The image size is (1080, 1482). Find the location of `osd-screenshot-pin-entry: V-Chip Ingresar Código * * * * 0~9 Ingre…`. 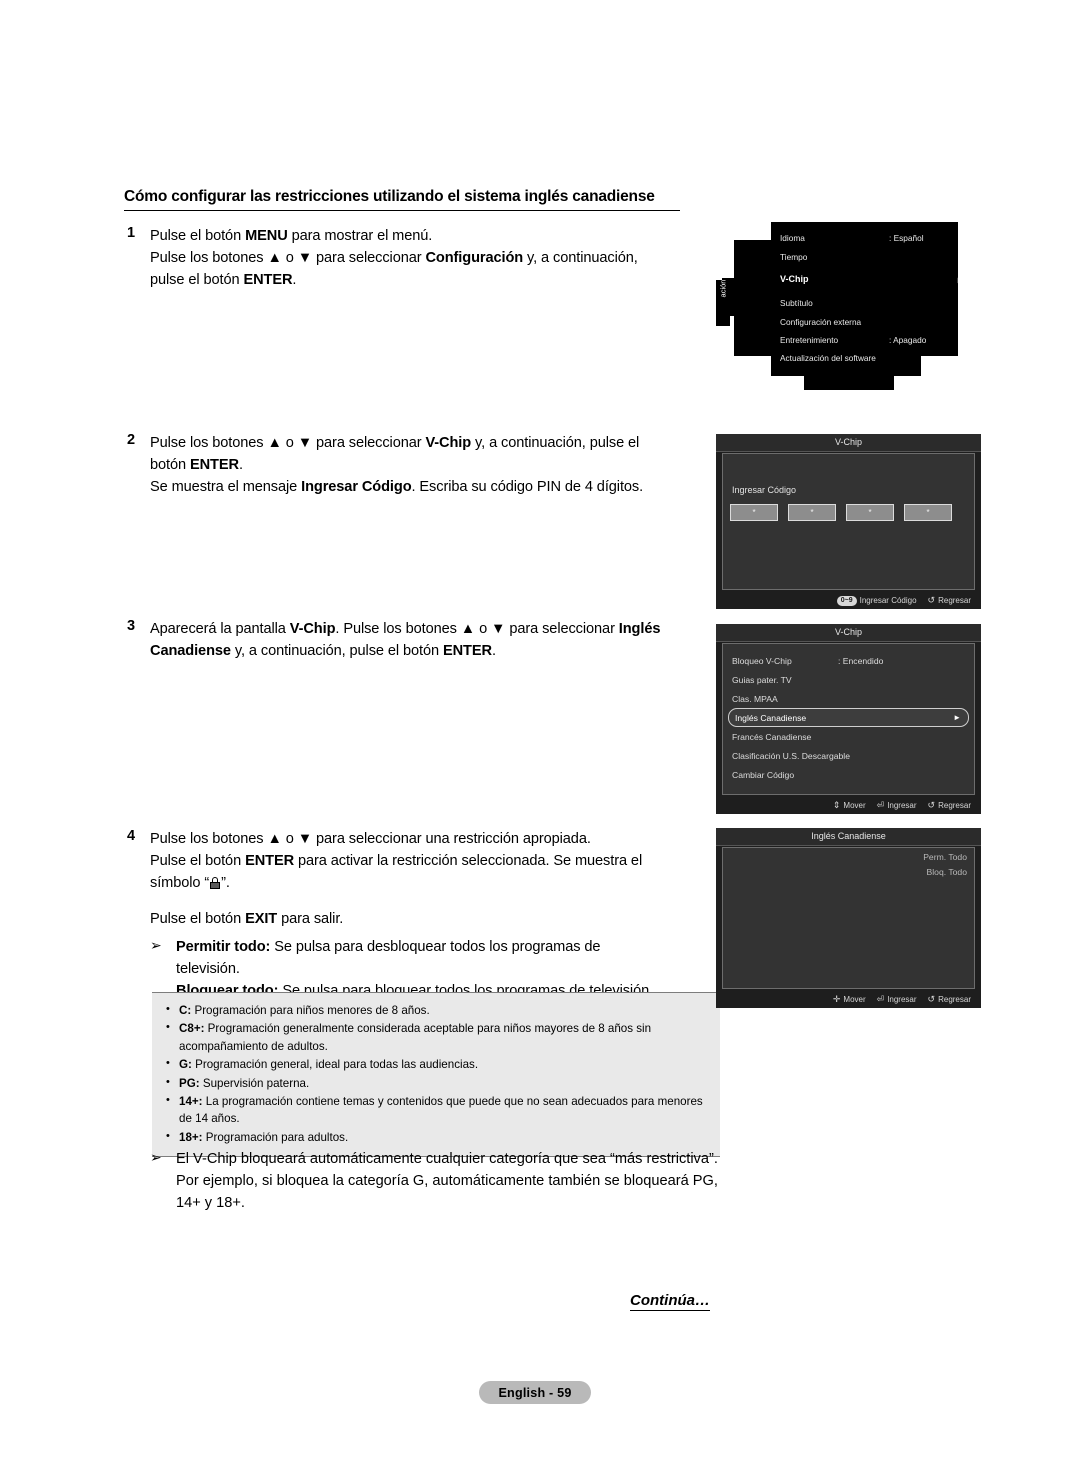

osd-screenshot-pin-entry: V-Chip Ingresar Código * * * * 0~9 Ingre… is located at coordinates (848, 521).